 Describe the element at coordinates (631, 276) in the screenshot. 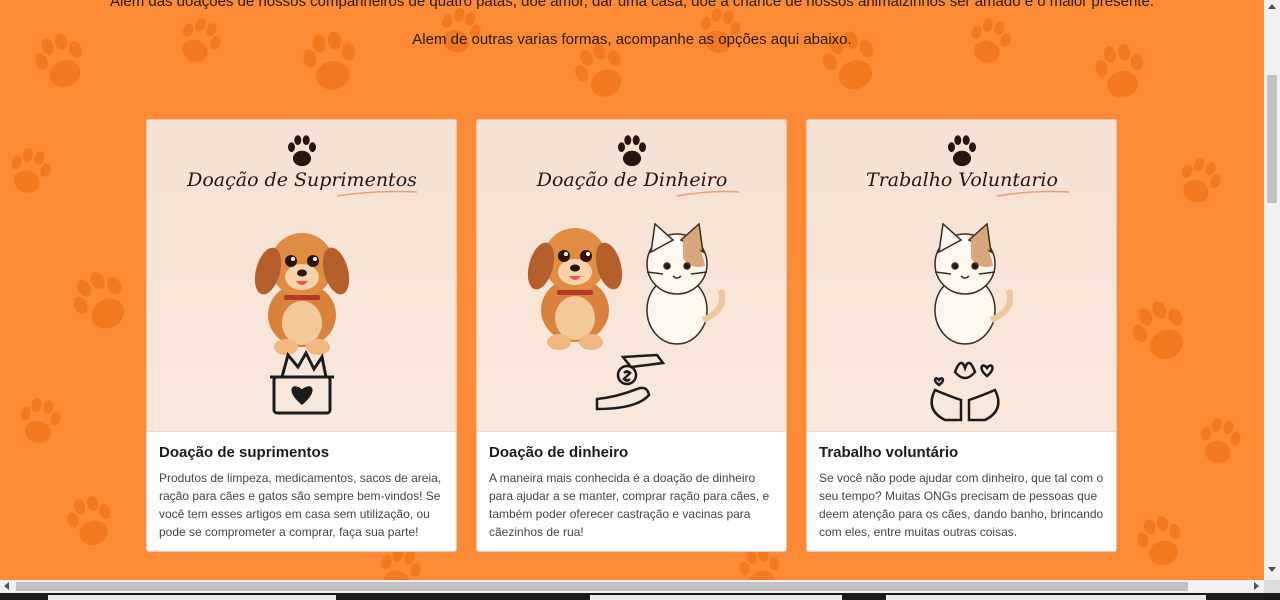

I see `card-image-money: Doação de Dinheiro` at that location.